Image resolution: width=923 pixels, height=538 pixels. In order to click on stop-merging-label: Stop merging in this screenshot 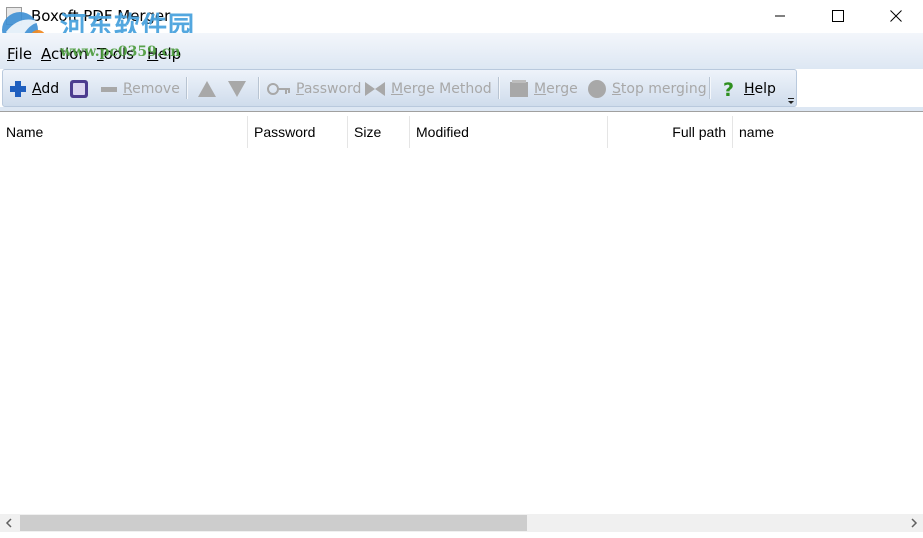, I will do `click(659, 89)`.